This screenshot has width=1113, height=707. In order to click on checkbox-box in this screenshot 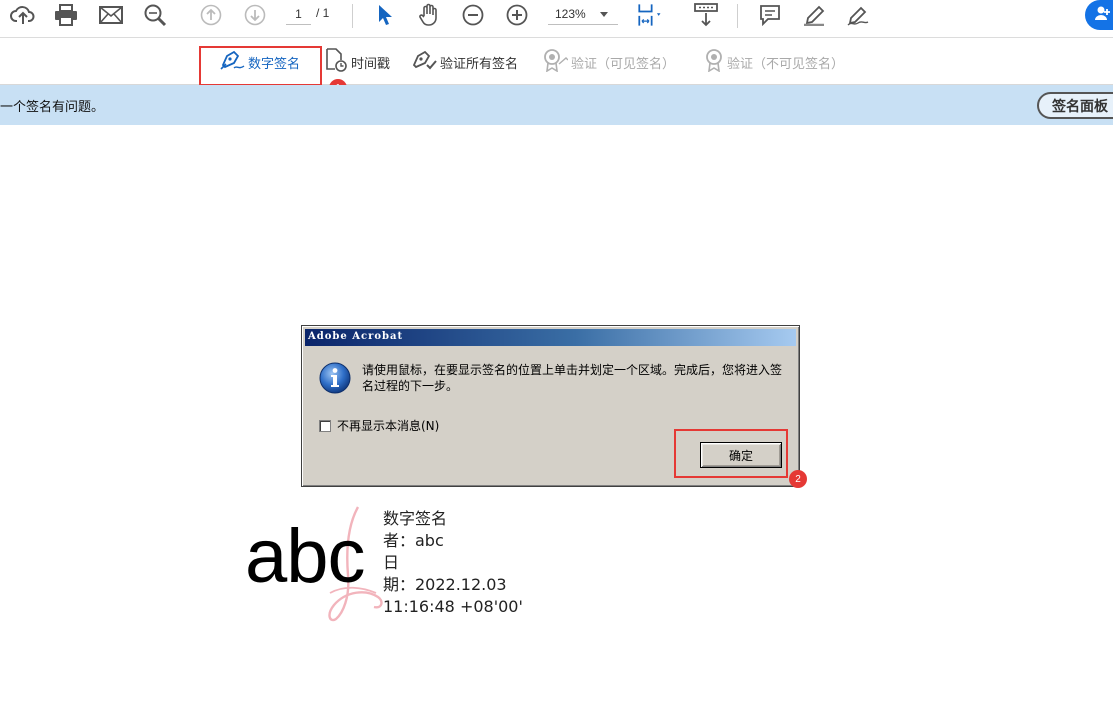, I will do `click(325, 425)`.